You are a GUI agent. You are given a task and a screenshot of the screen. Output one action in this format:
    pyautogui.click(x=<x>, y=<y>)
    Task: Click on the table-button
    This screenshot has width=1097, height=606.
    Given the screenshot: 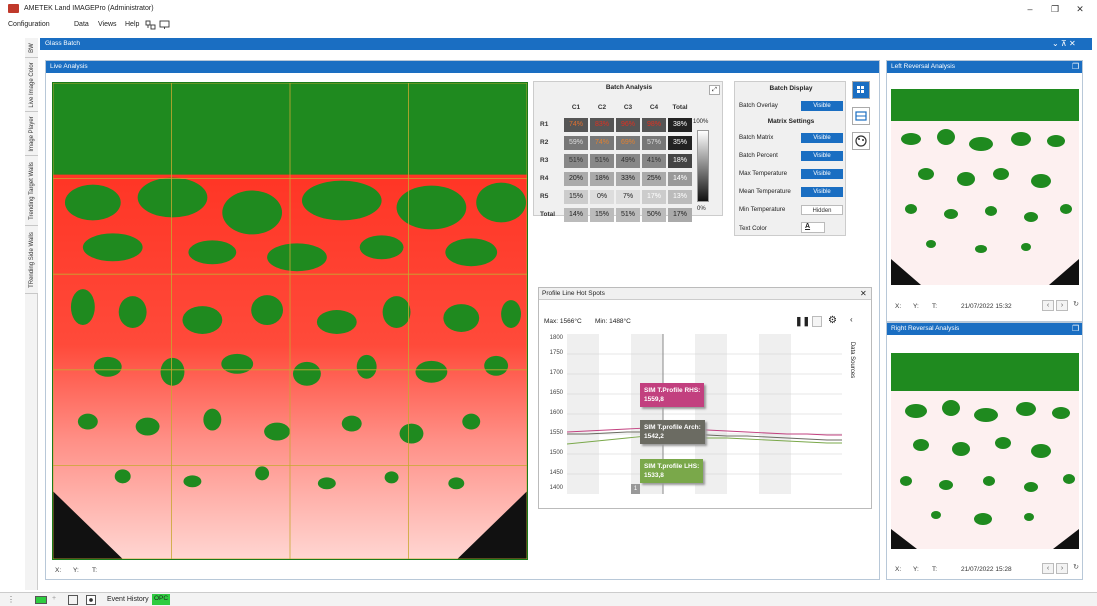 What is the action you would take?
    pyautogui.click(x=861, y=116)
    